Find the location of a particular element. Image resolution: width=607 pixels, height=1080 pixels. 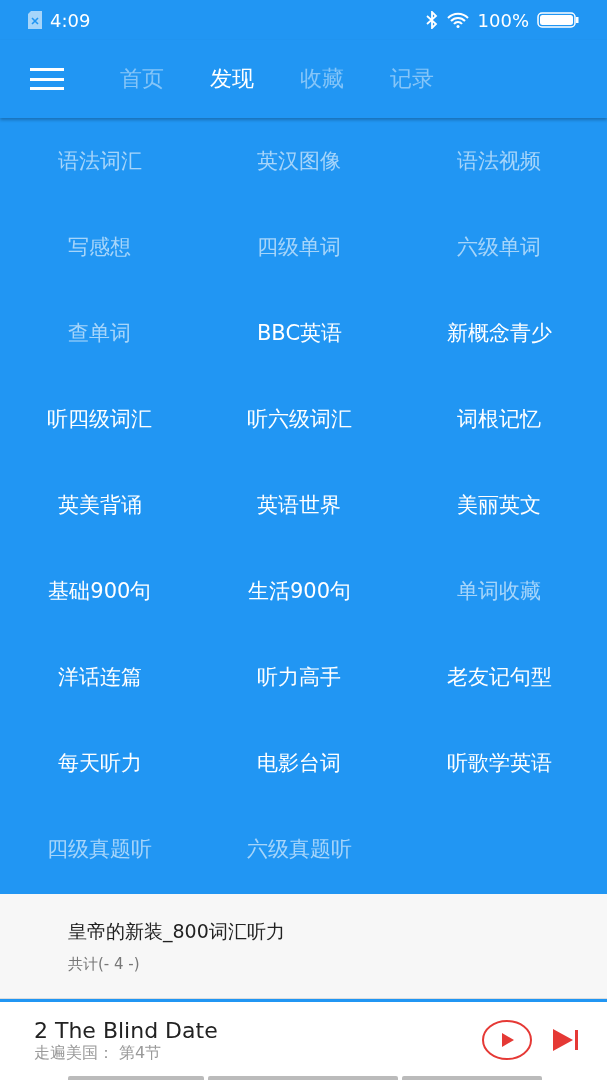

category-item: 每天听力 is located at coordinates (99, 763).